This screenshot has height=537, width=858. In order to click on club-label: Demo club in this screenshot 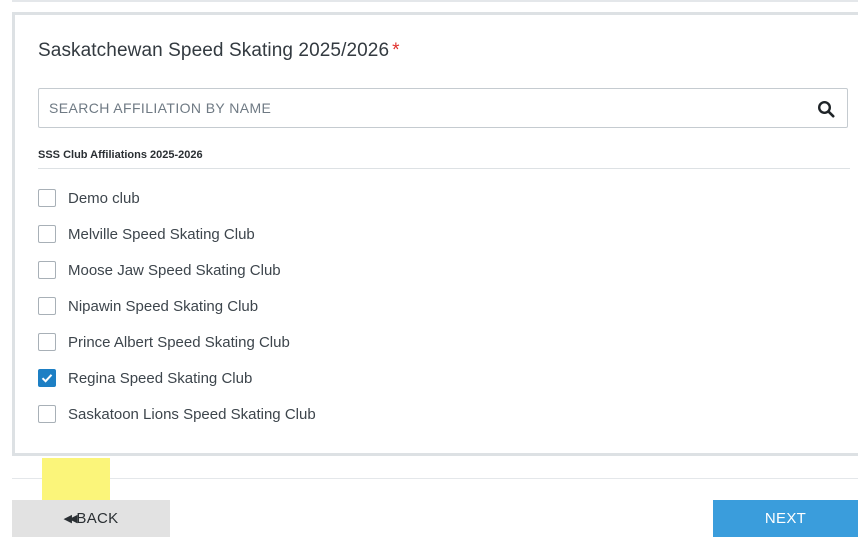, I will do `click(104, 198)`.